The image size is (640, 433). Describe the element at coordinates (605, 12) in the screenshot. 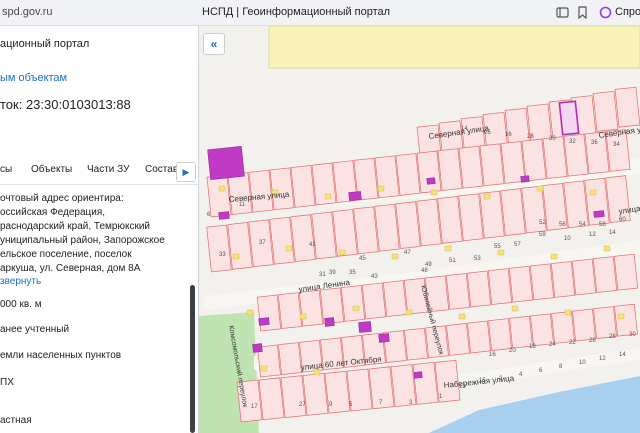

I see `alice-assistant-icon` at that location.